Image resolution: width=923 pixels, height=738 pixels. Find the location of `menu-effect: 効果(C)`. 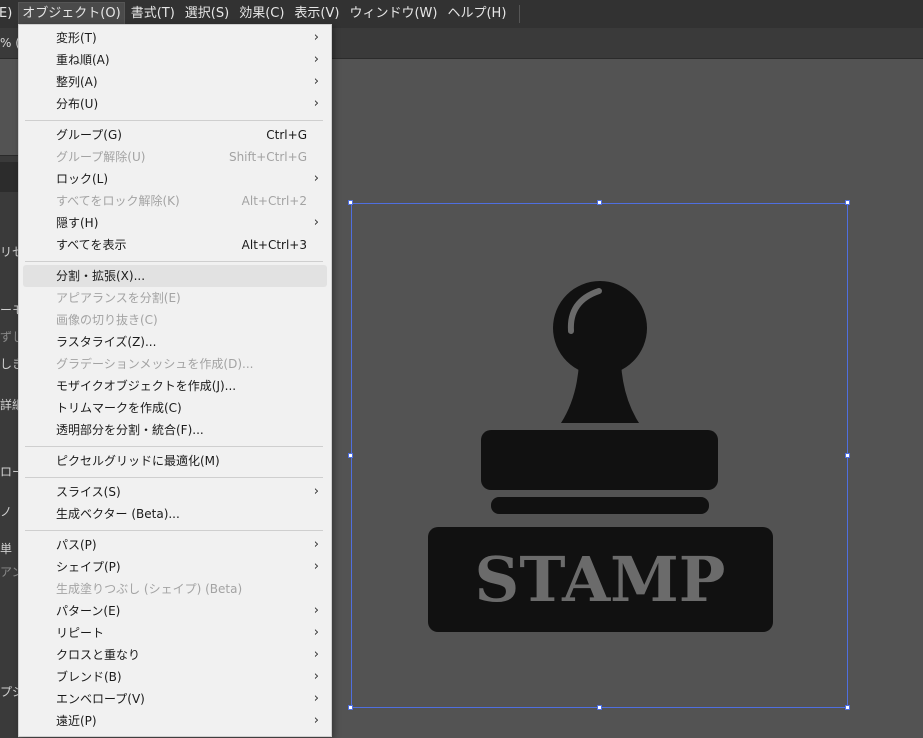

menu-effect: 効果(C) is located at coordinates (261, 14).